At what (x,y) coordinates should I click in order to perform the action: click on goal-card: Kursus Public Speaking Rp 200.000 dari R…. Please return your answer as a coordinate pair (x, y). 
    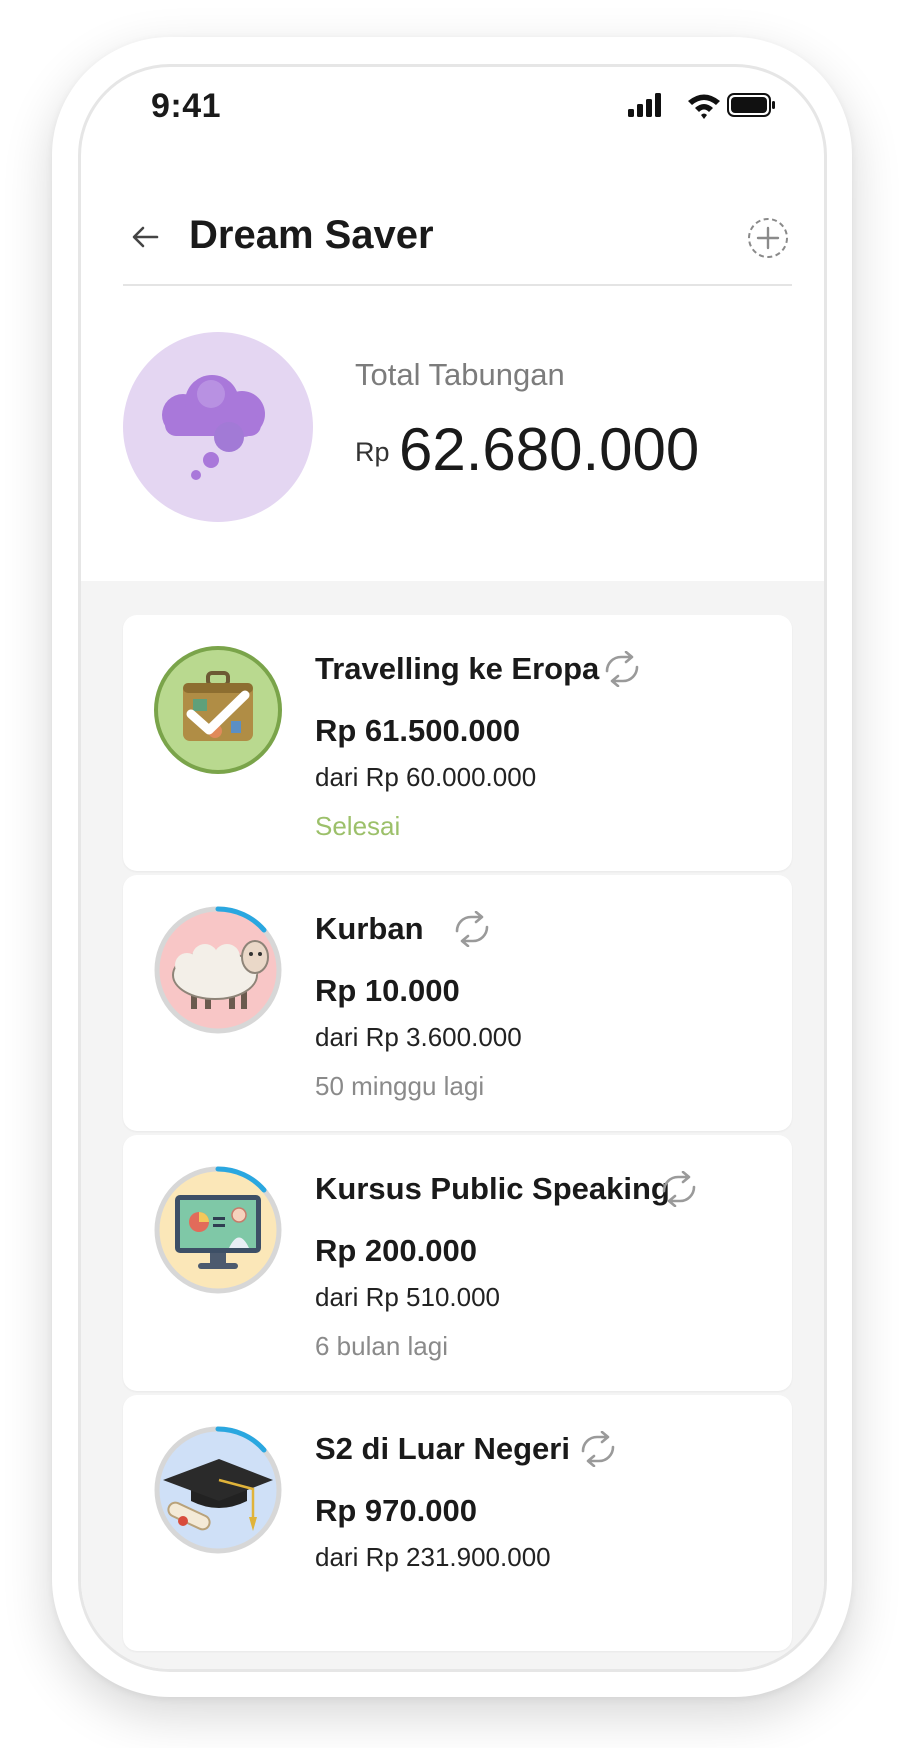
    Looking at the image, I should click on (457, 1263).